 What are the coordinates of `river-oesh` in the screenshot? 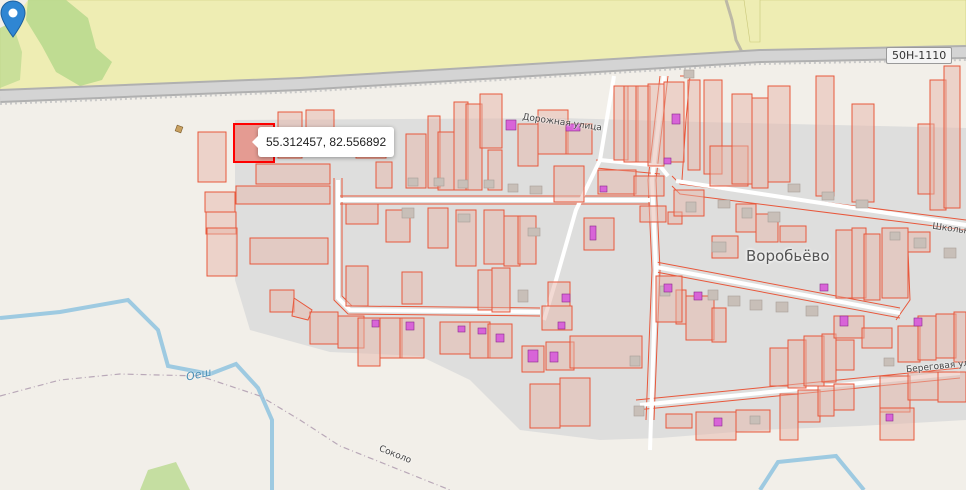 It's located at (137, 393).